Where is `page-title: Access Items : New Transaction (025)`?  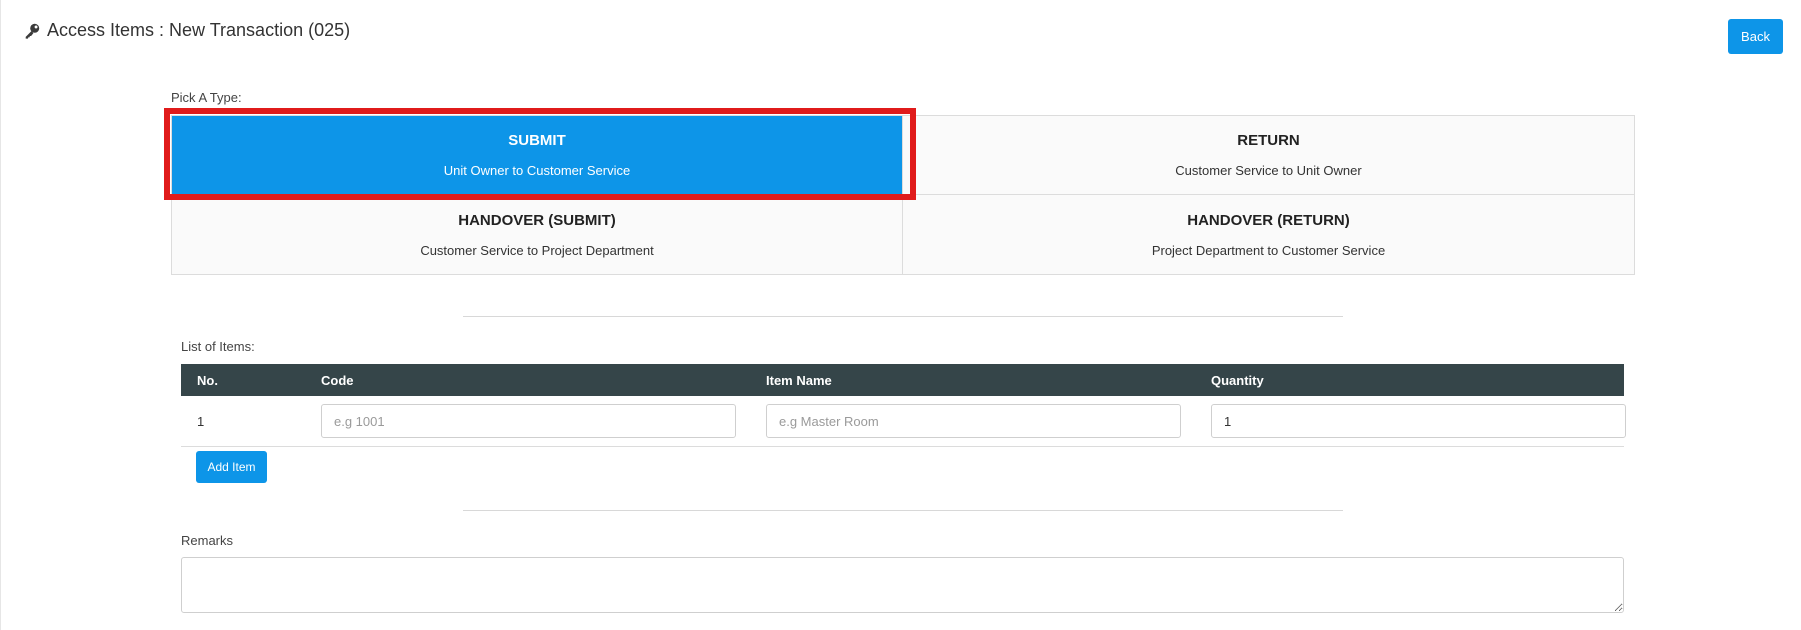
page-title: Access Items : New Transaction (025) is located at coordinates (186, 30).